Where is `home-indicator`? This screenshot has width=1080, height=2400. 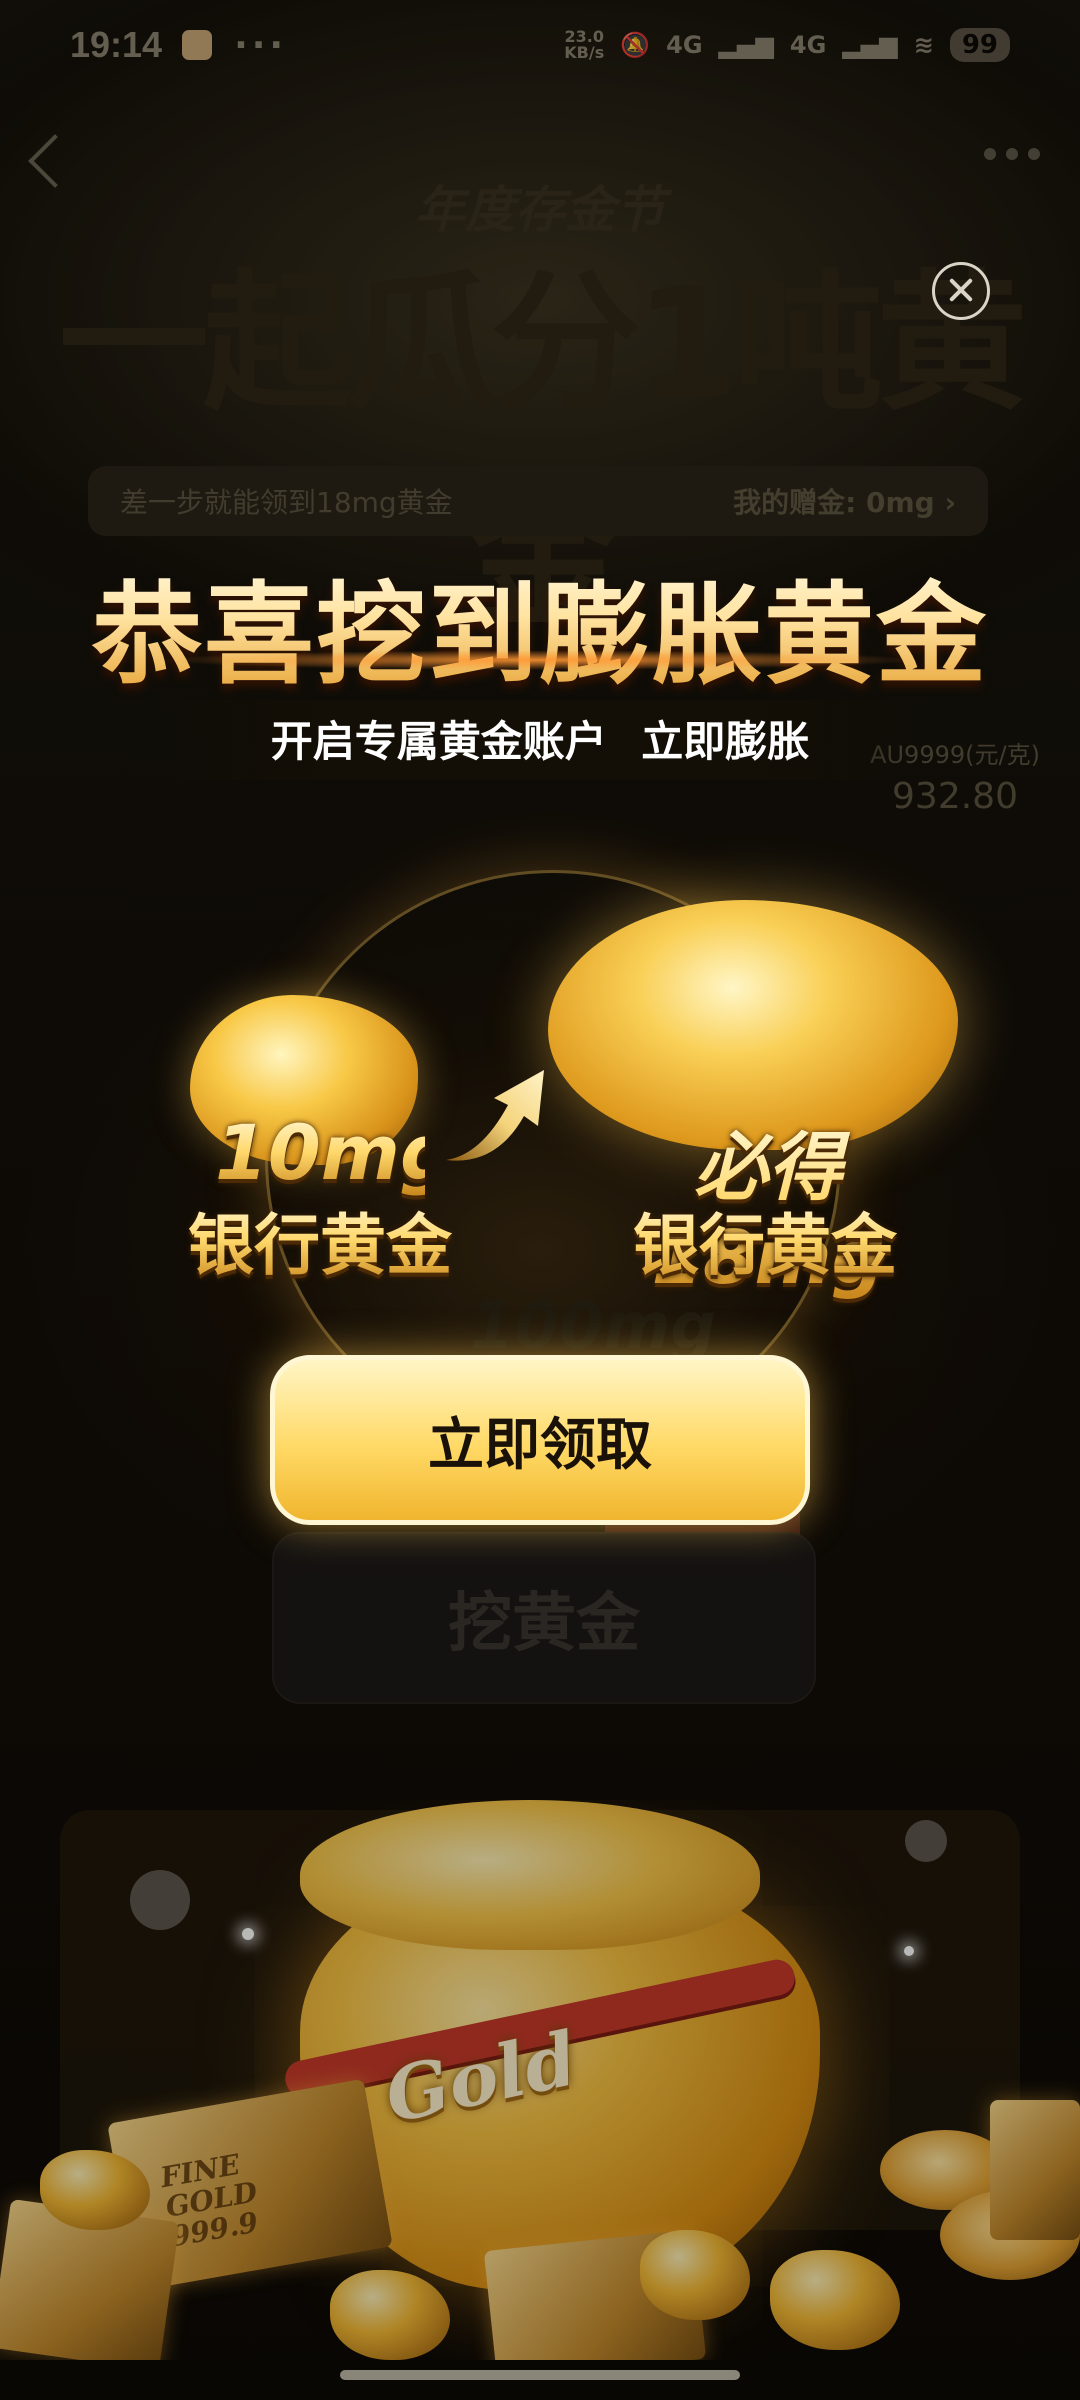 home-indicator is located at coordinates (540, 2375).